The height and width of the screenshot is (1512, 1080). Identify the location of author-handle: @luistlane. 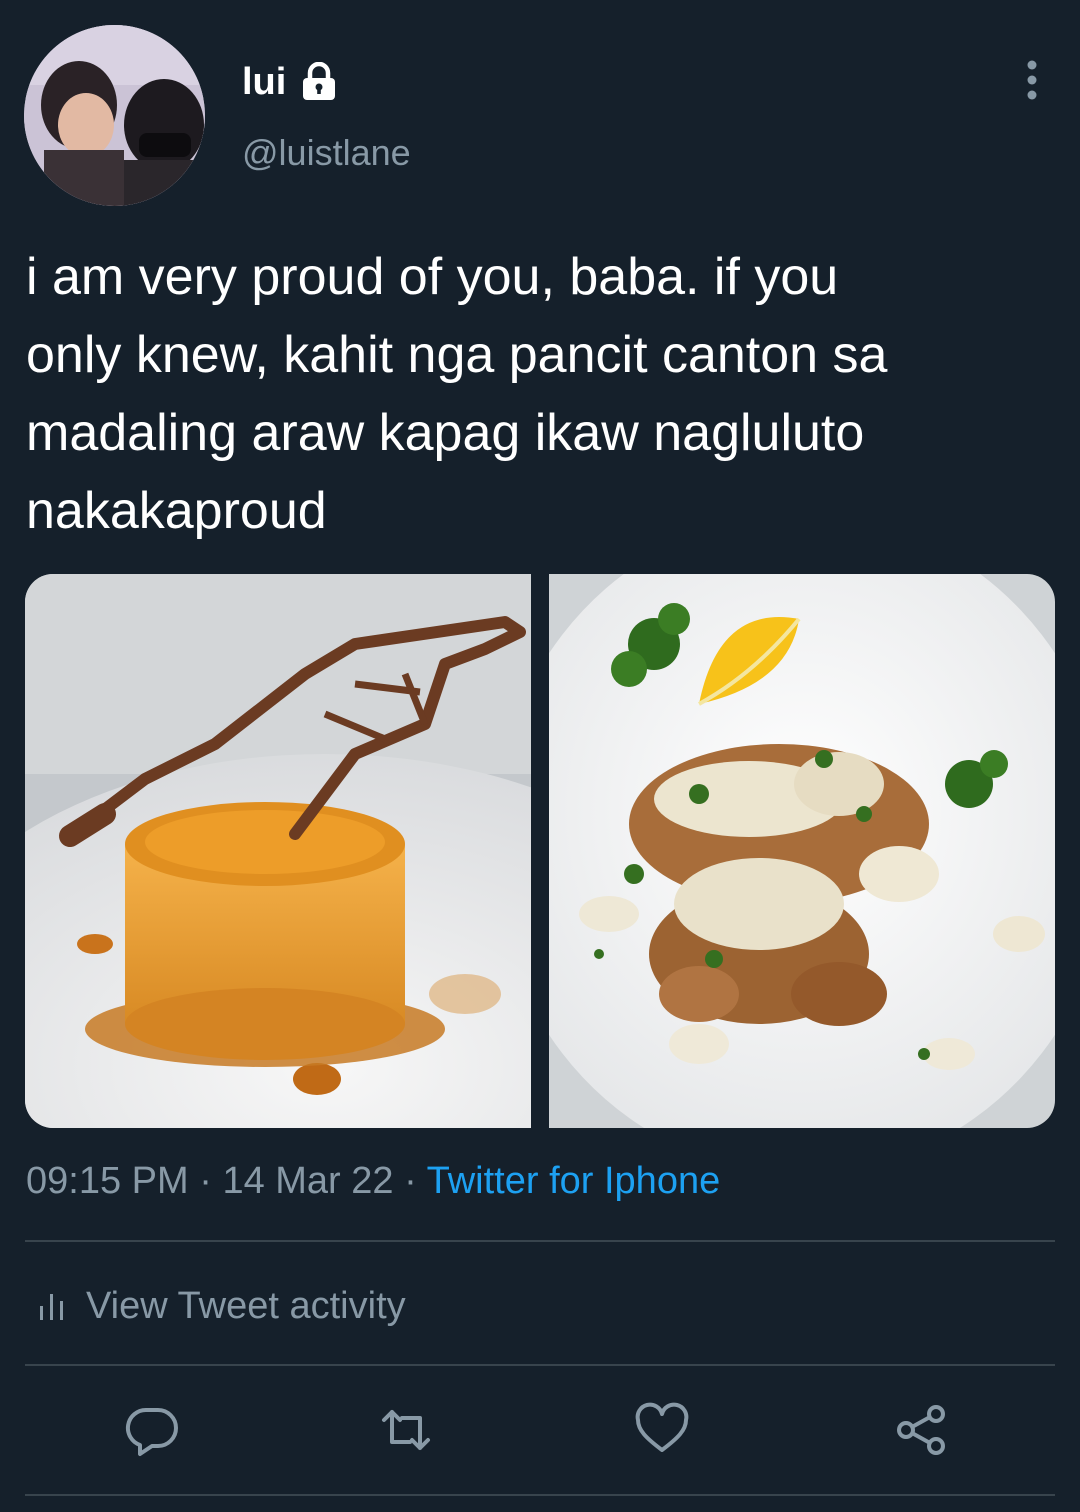
(326, 153).